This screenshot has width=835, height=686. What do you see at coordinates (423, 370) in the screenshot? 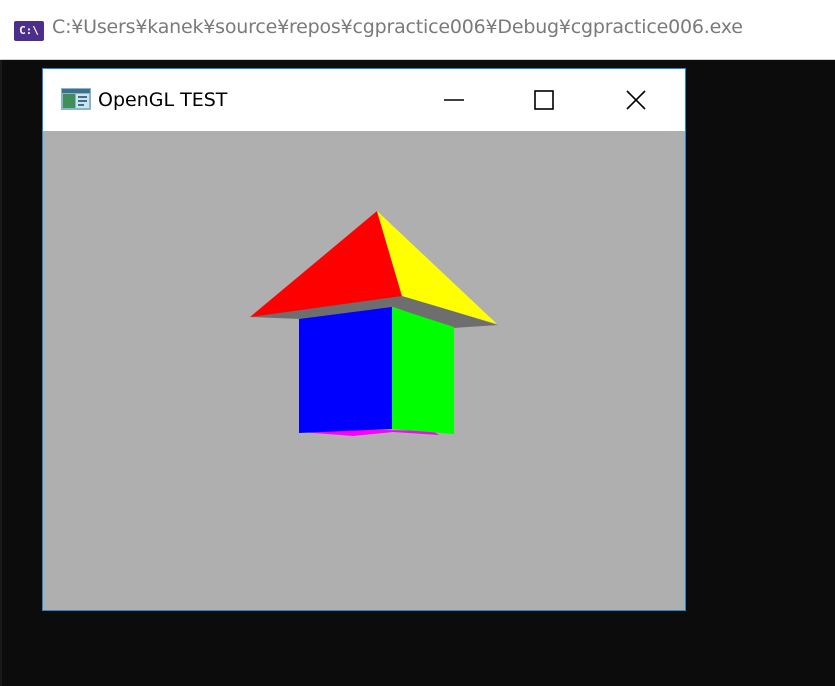
I see `house-wall-side` at bounding box center [423, 370].